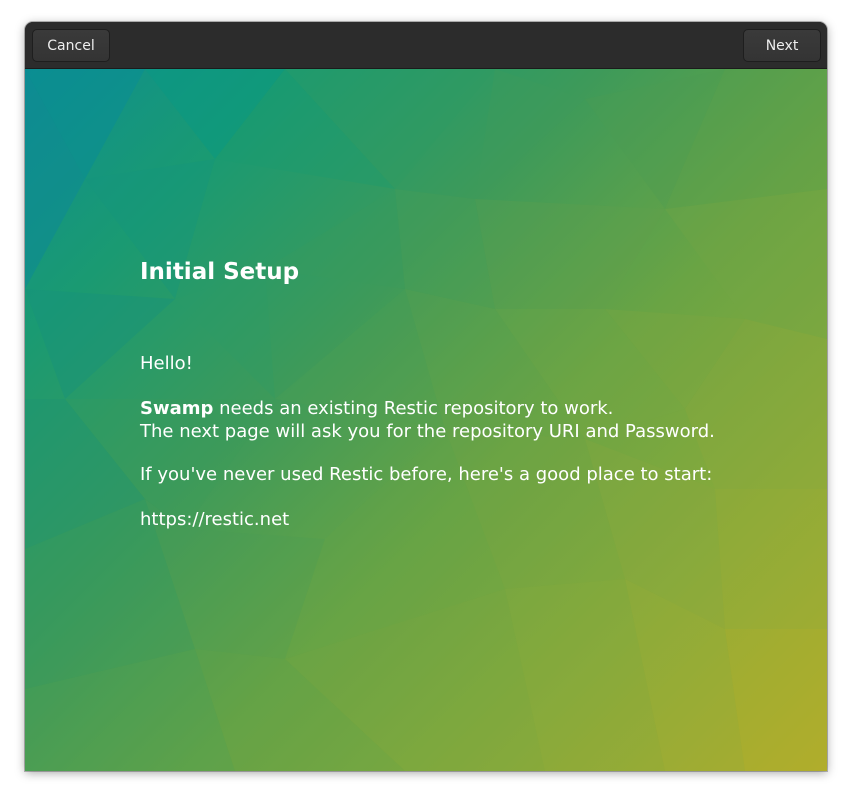 The image size is (852, 799). What do you see at coordinates (214, 519) in the screenshot?
I see `restic-link: https://restic.net` at bounding box center [214, 519].